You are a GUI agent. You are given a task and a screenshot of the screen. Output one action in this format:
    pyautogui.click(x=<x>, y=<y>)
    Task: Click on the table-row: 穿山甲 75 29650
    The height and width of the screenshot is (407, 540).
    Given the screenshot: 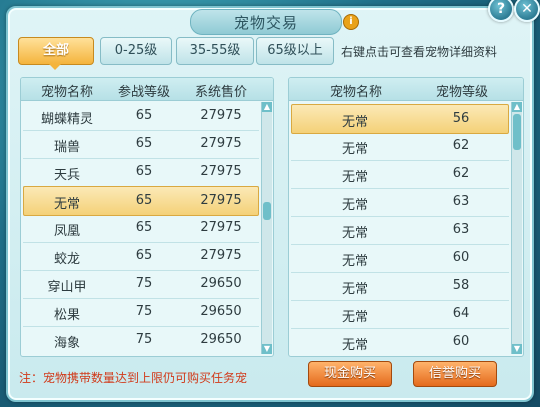 What is the action you would take?
    pyautogui.click(x=141, y=284)
    